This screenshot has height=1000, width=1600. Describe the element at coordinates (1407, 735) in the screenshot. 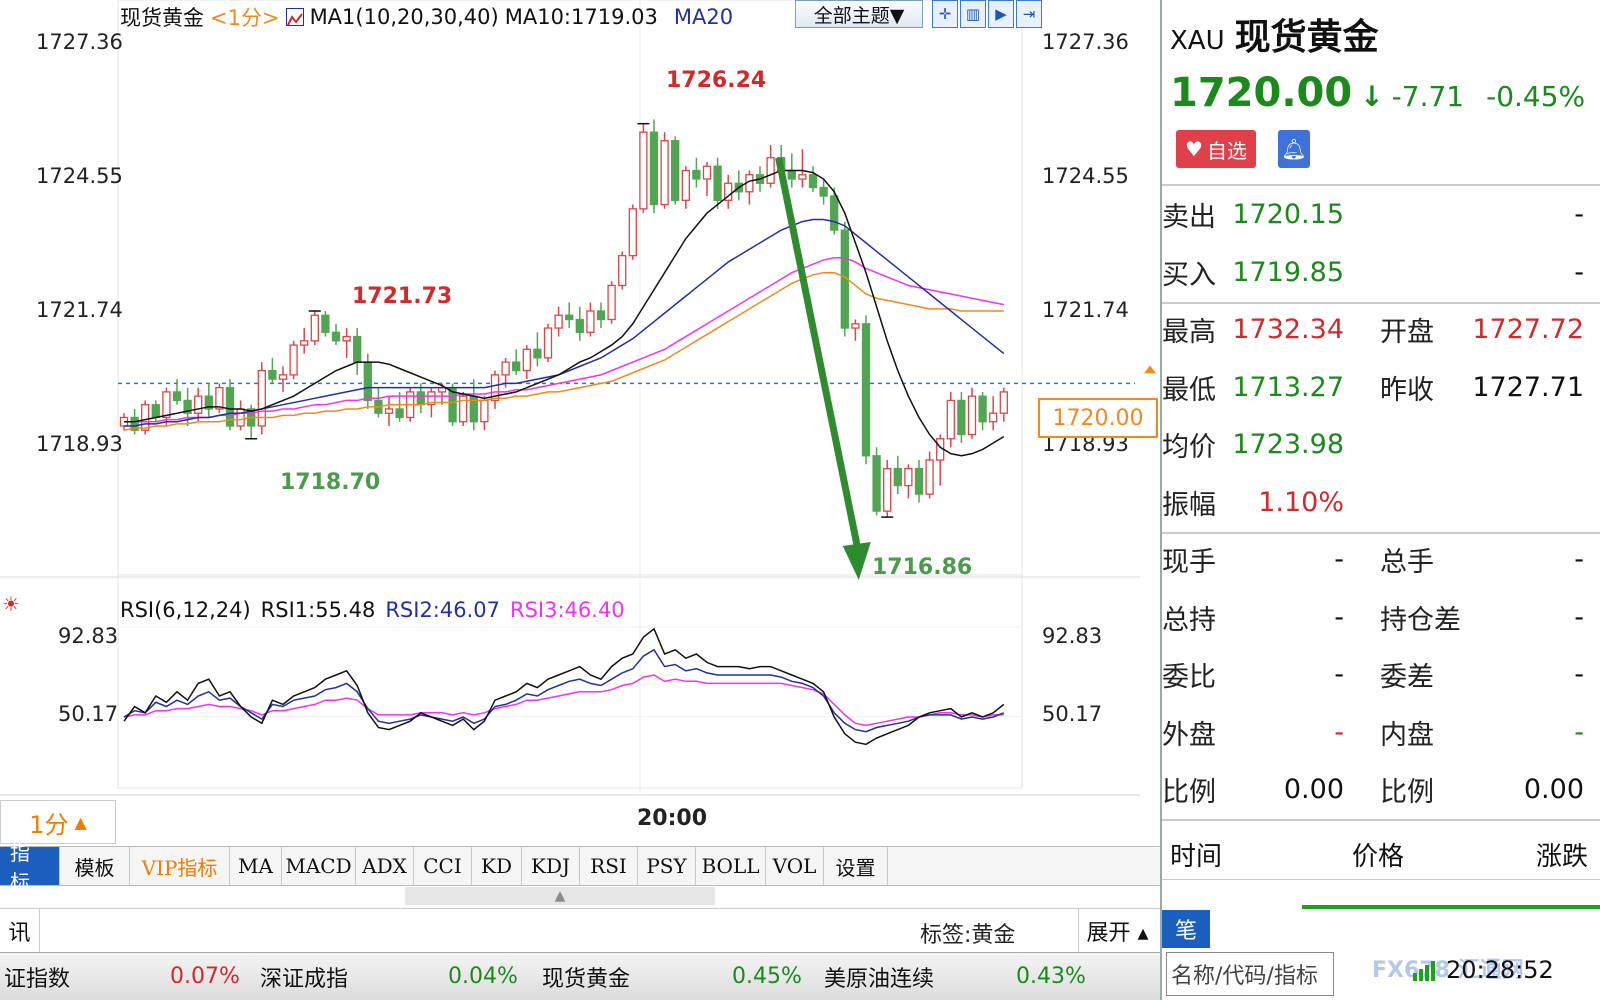

I see `quote-label: 内盘` at that location.